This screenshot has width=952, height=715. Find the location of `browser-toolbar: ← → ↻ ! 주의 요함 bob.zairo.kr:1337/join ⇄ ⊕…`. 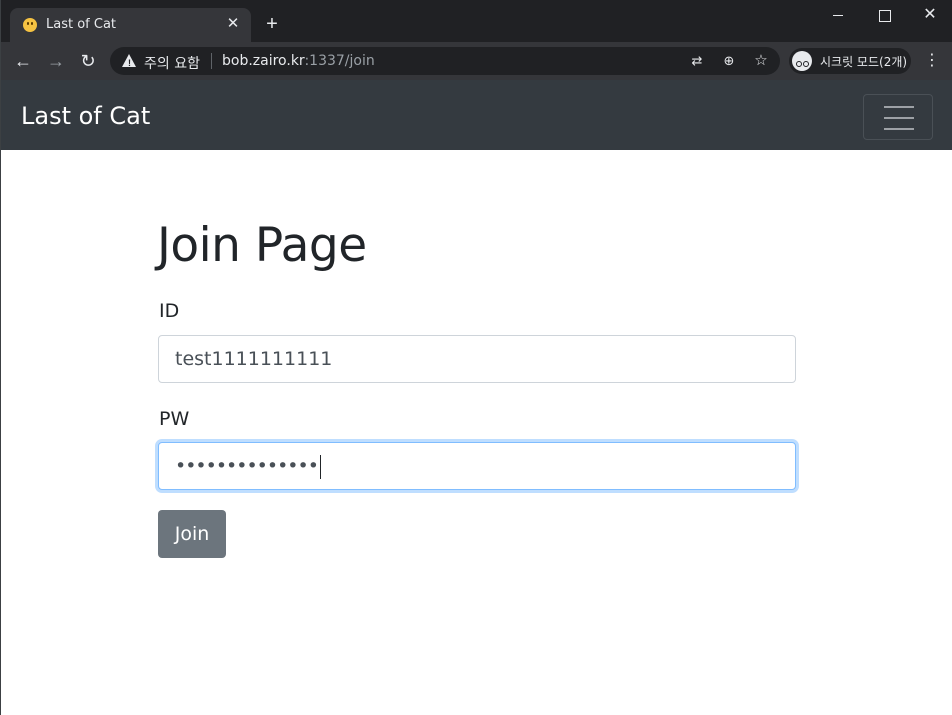

browser-toolbar: ← → ↻ ! 주의 요함 bob.zairo.kr:1337/join ⇄ ⊕… is located at coordinates (476, 61).